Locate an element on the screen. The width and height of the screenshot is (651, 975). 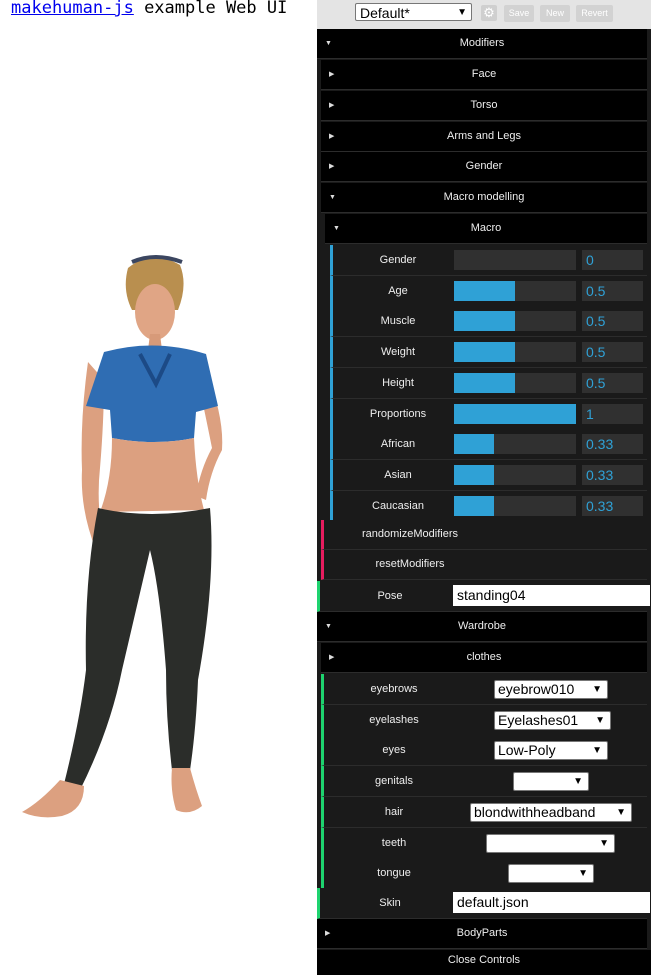
pose-row: Pose standing04 is located at coordinates (483, 596).